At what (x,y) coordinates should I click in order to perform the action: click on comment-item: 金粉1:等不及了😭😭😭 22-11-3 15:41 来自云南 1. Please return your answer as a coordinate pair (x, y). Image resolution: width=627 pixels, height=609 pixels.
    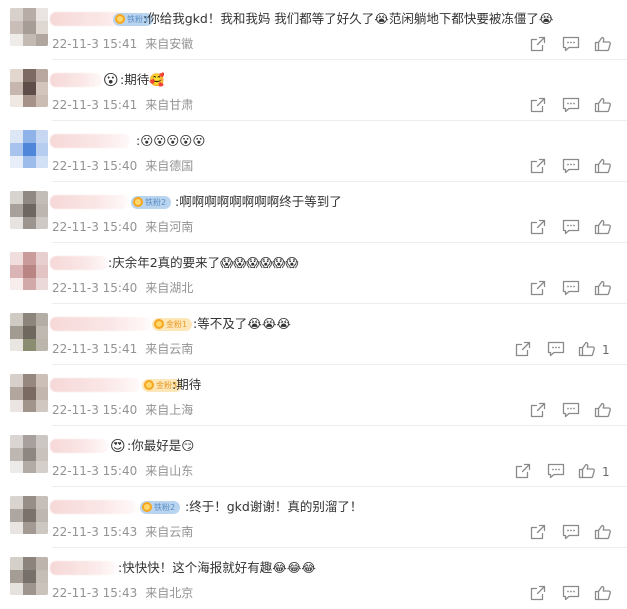
    Looking at the image, I should click on (313, 335).